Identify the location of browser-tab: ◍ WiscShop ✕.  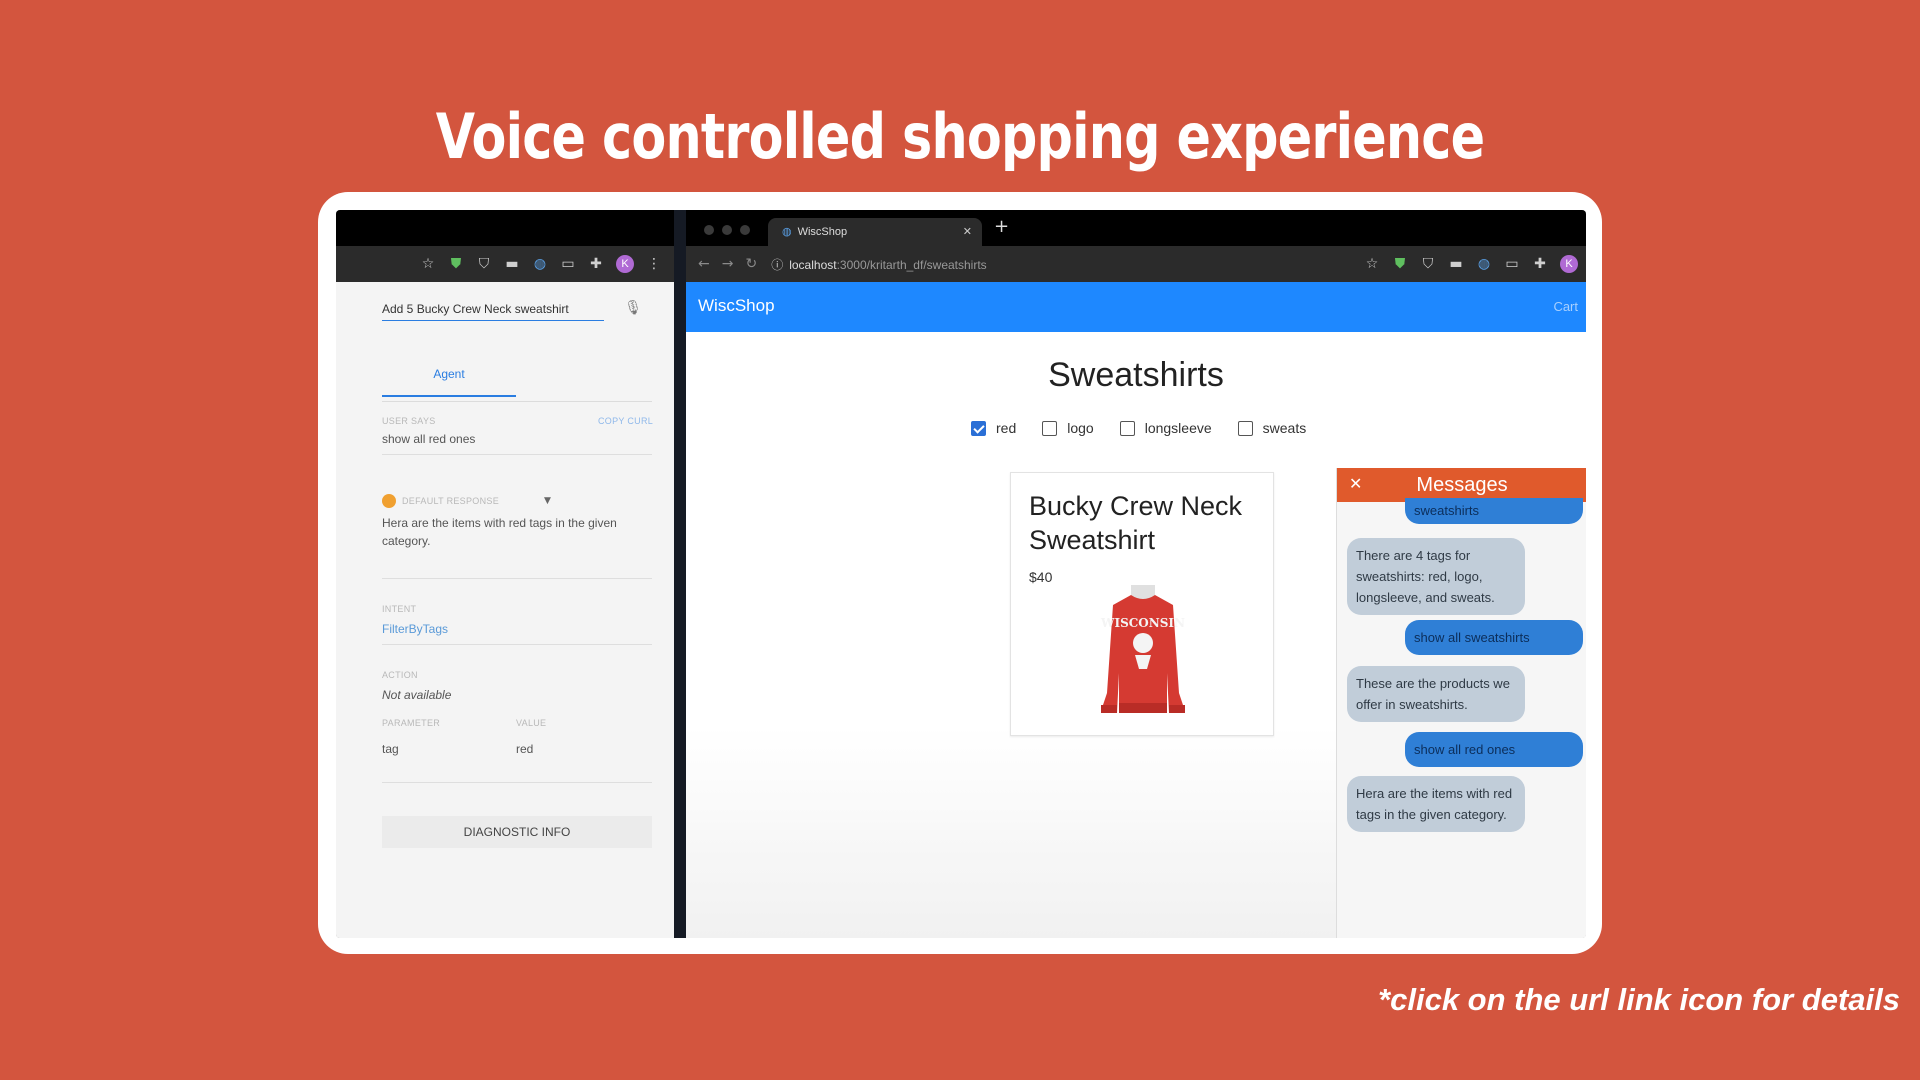
(875, 232).